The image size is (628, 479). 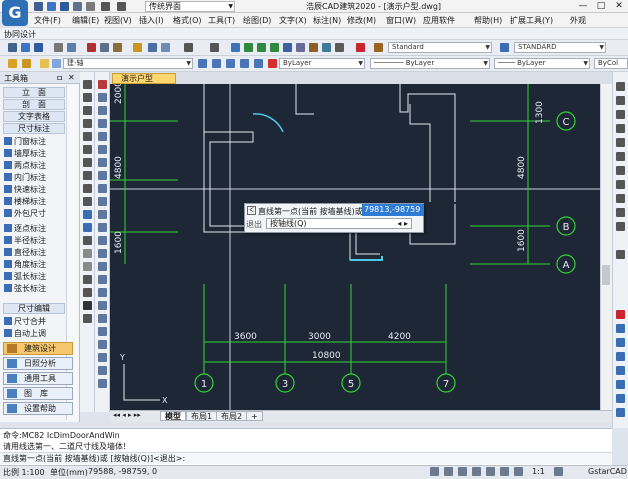 What do you see at coordinates (620, 356) in the screenshot?
I see `dim-angular-icon` at bounding box center [620, 356].